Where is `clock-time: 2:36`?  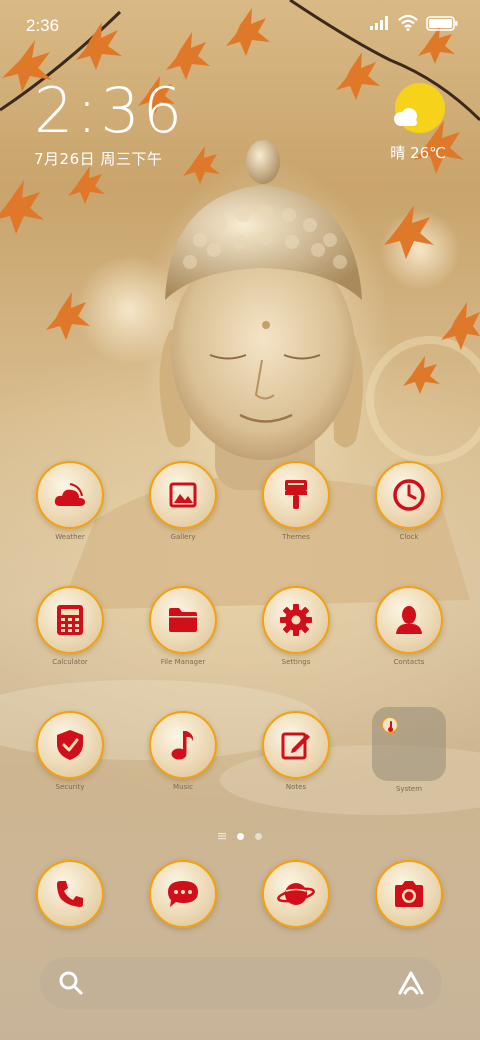
clock-time: 2:36 is located at coordinates (110, 110).